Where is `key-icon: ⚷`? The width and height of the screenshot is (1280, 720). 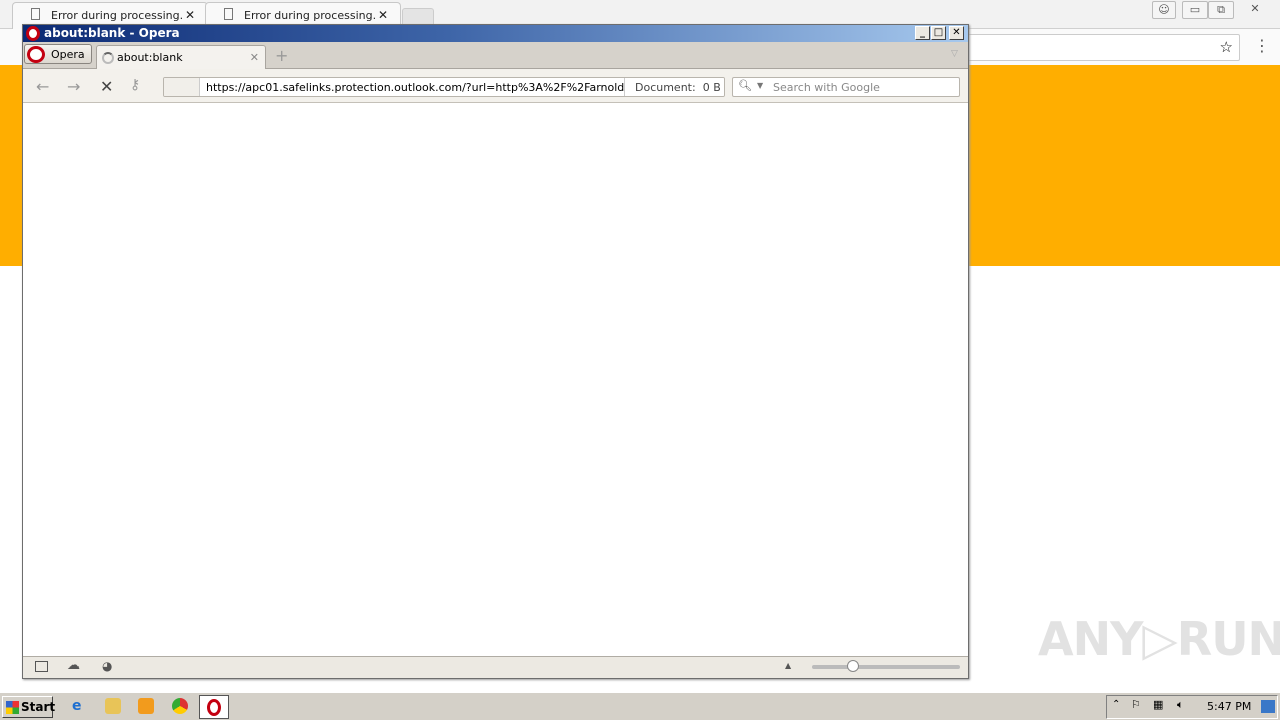
key-icon: ⚷ is located at coordinates (135, 85).